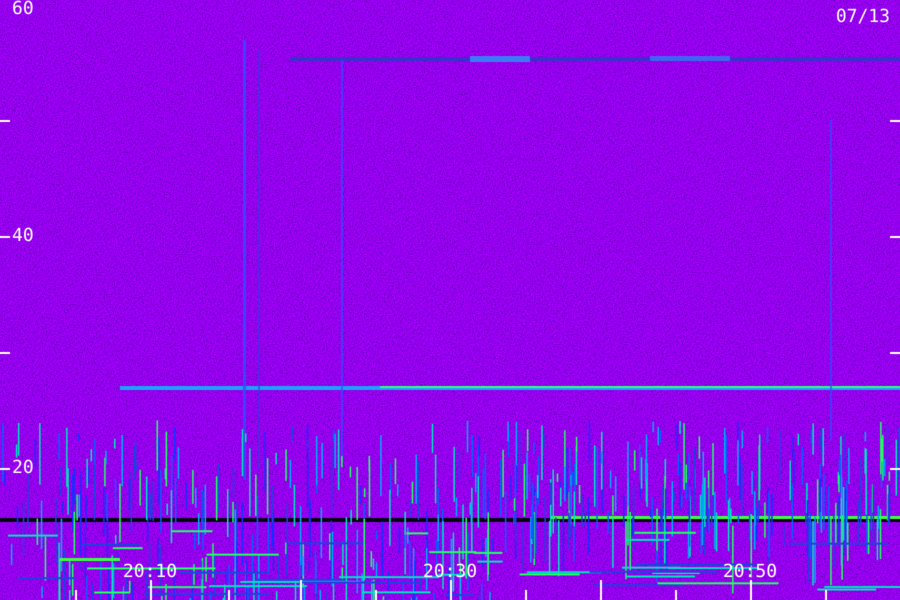  Describe the element at coordinates (863, 17) in the screenshot. I see `date-label: 07/13` at that location.